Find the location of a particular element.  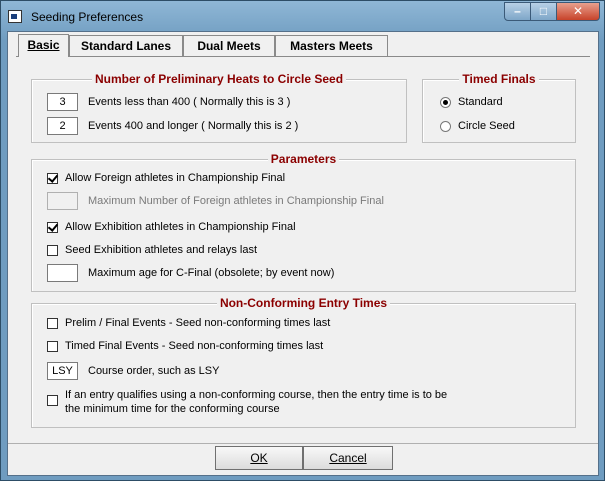

timed-finals-group: Timed Finals Standard Circle Seed is located at coordinates (499, 107).